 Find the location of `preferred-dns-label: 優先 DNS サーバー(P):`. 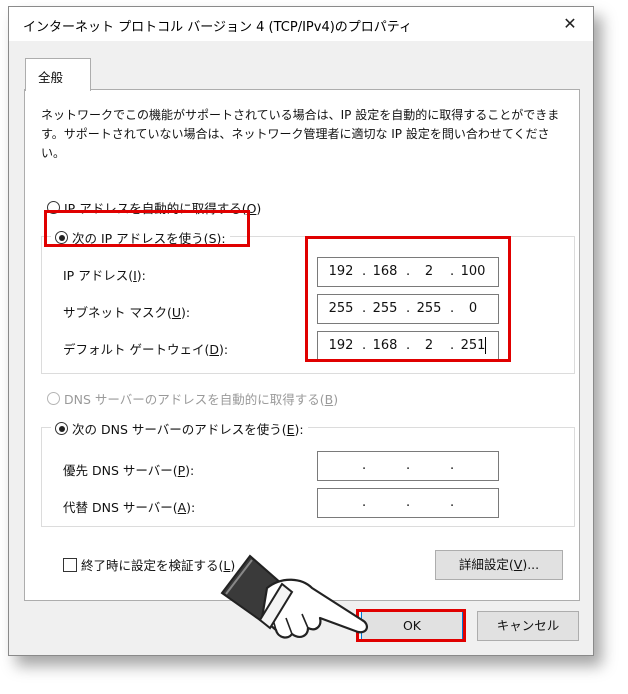

preferred-dns-label: 優先 DNS サーバー(P): is located at coordinates (129, 470).